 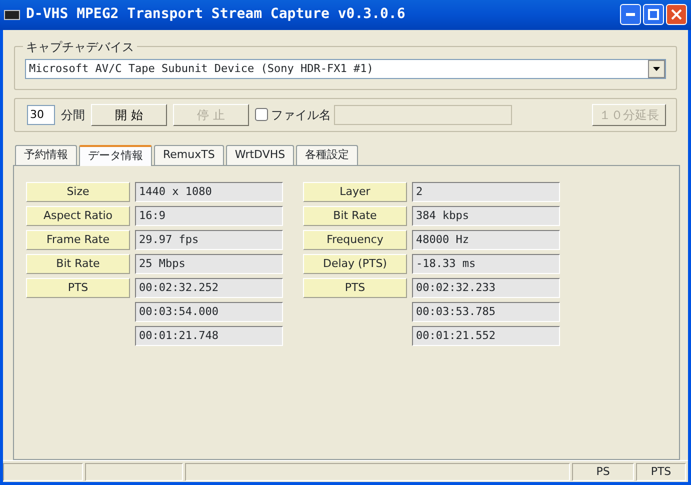 I want to click on device-dropdown: Microsoft AV/C Tape Subunit Device (Sony HDR-FX1 #1), so click(x=345, y=68).